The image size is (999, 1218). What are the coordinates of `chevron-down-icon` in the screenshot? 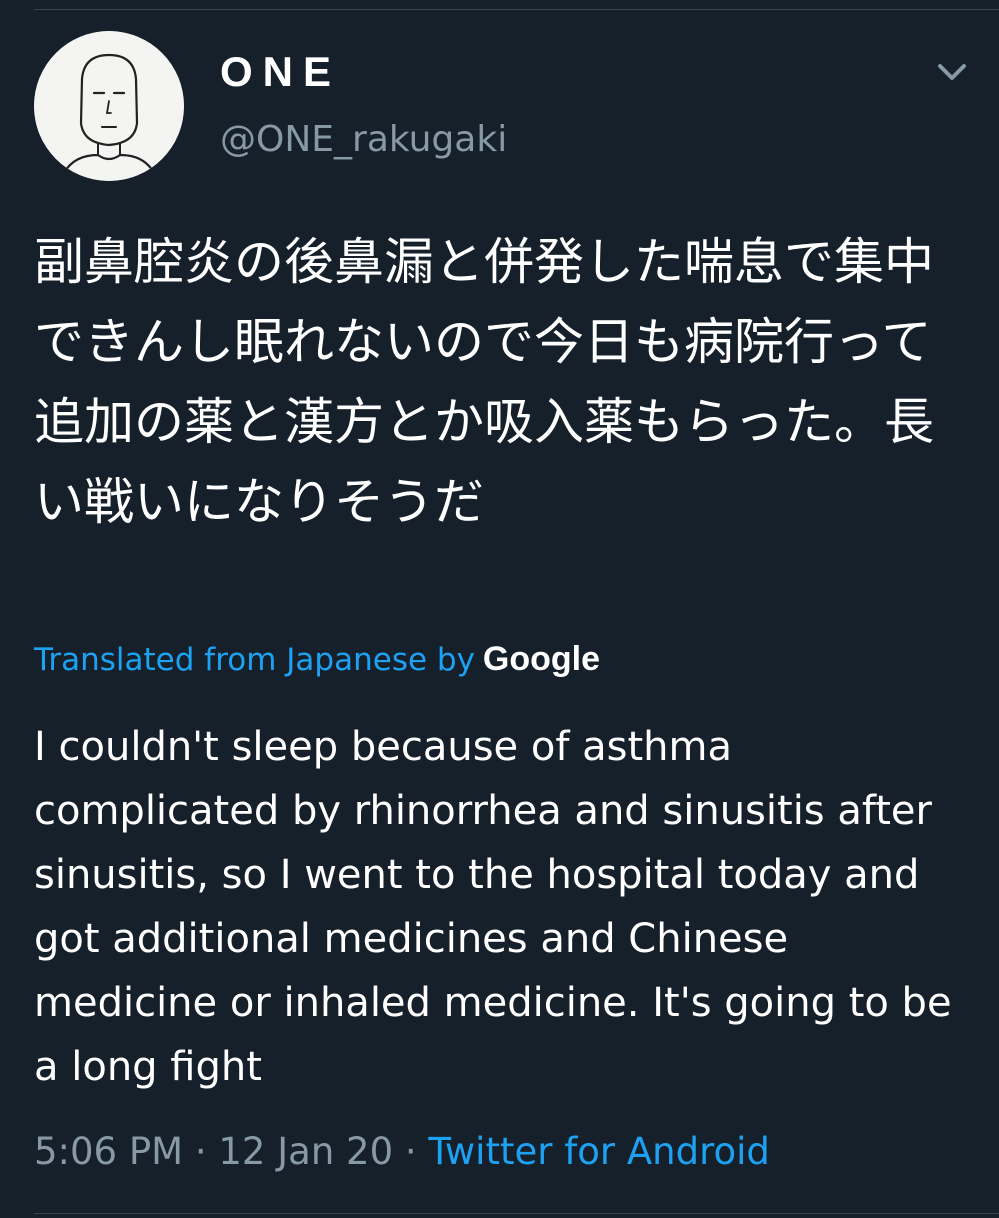 It's located at (952, 72).